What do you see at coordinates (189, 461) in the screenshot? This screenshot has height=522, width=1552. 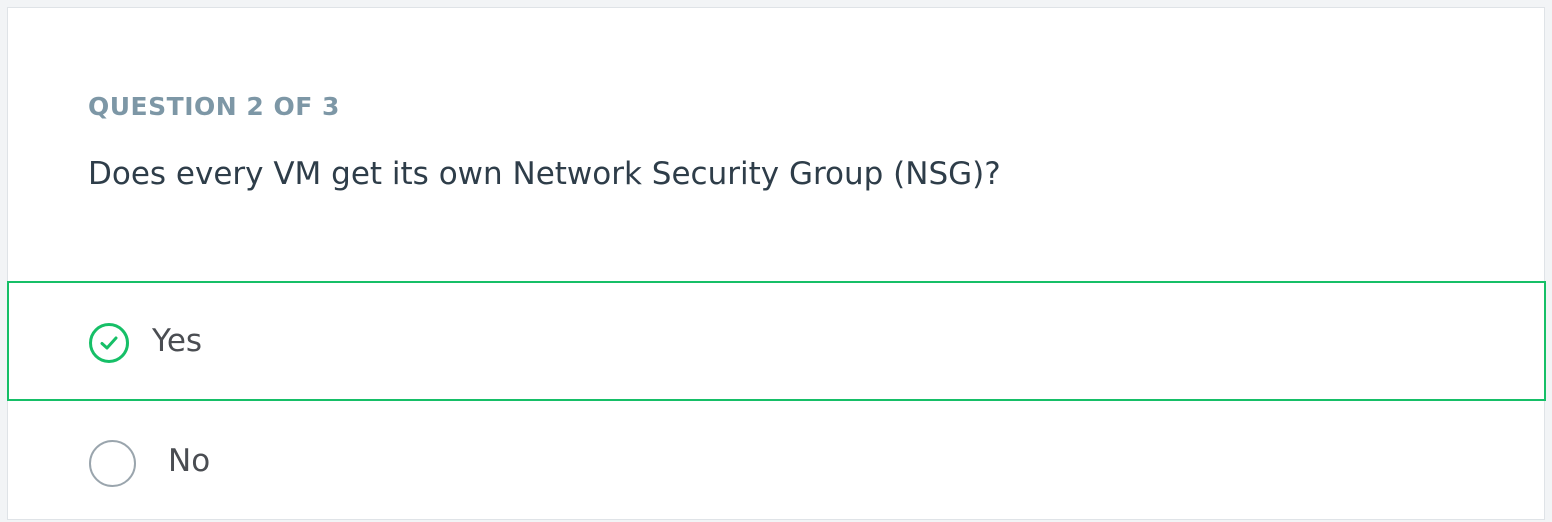 I see `answer-label-no: No` at bounding box center [189, 461].